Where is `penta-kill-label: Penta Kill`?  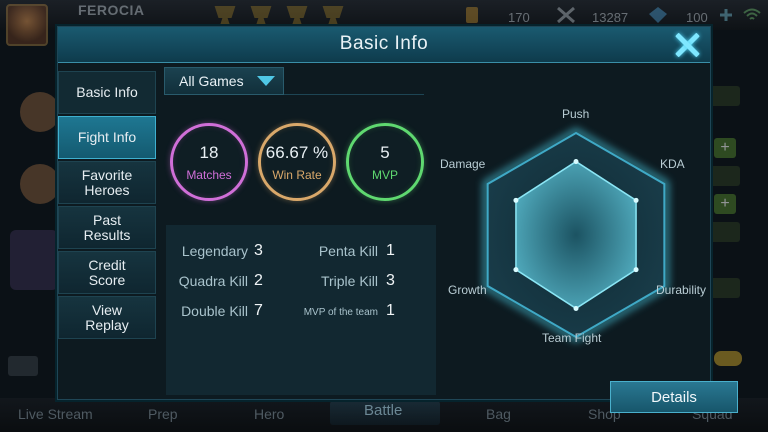 penta-kill-label: Penta Kill is located at coordinates (348, 251).